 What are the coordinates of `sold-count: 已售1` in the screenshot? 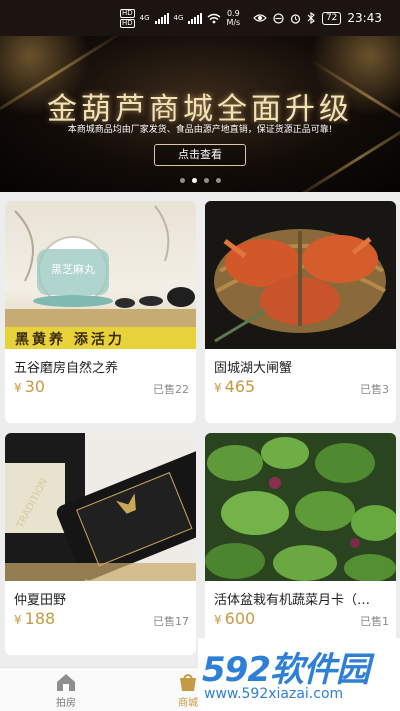 It's located at (374, 621).